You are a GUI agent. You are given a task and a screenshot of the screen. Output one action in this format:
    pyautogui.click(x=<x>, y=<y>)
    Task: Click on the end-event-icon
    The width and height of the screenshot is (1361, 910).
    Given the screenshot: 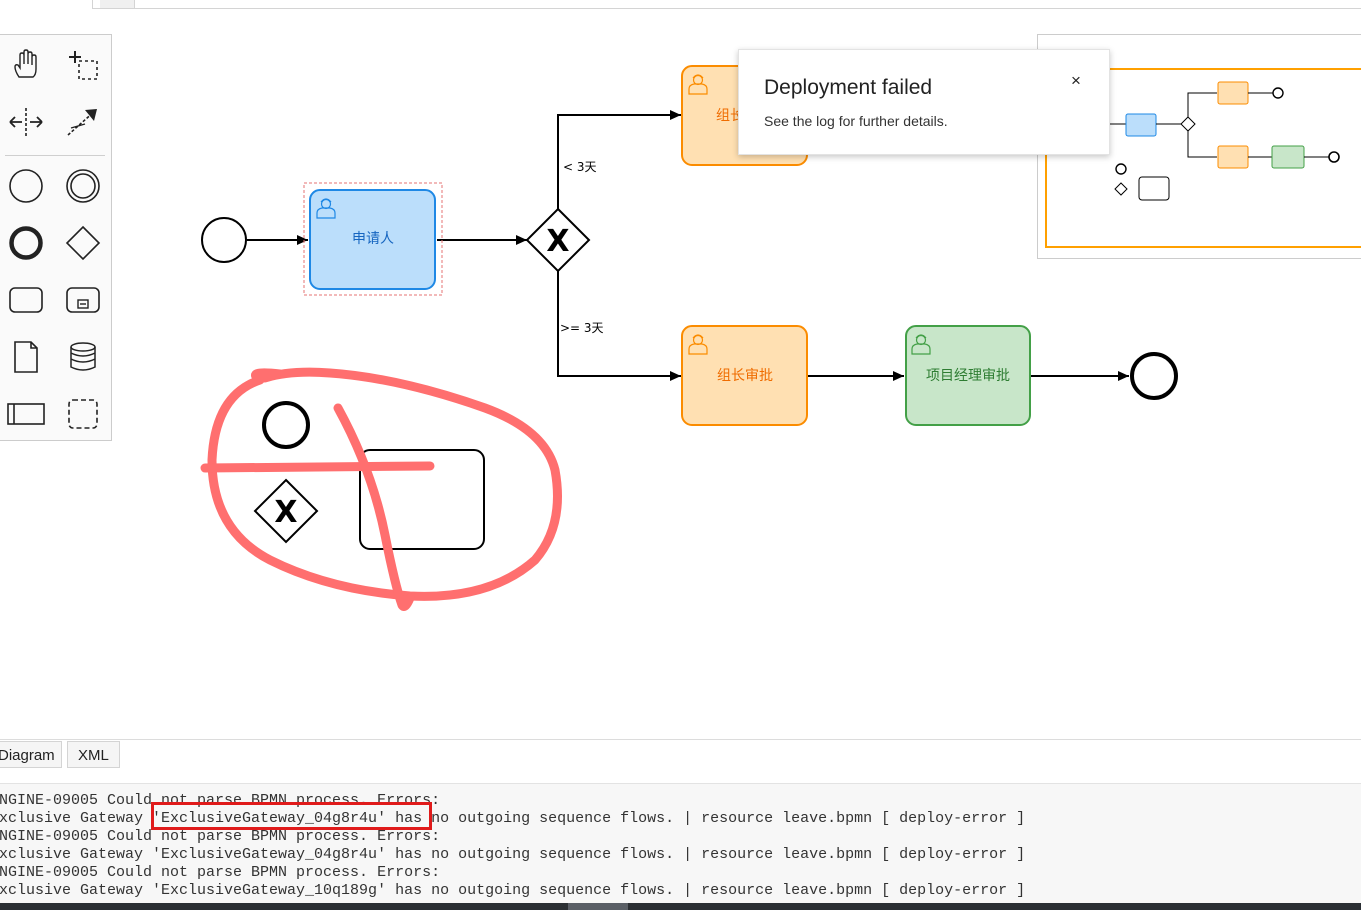 What is the action you would take?
    pyautogui.click(x=26, y=243)
    